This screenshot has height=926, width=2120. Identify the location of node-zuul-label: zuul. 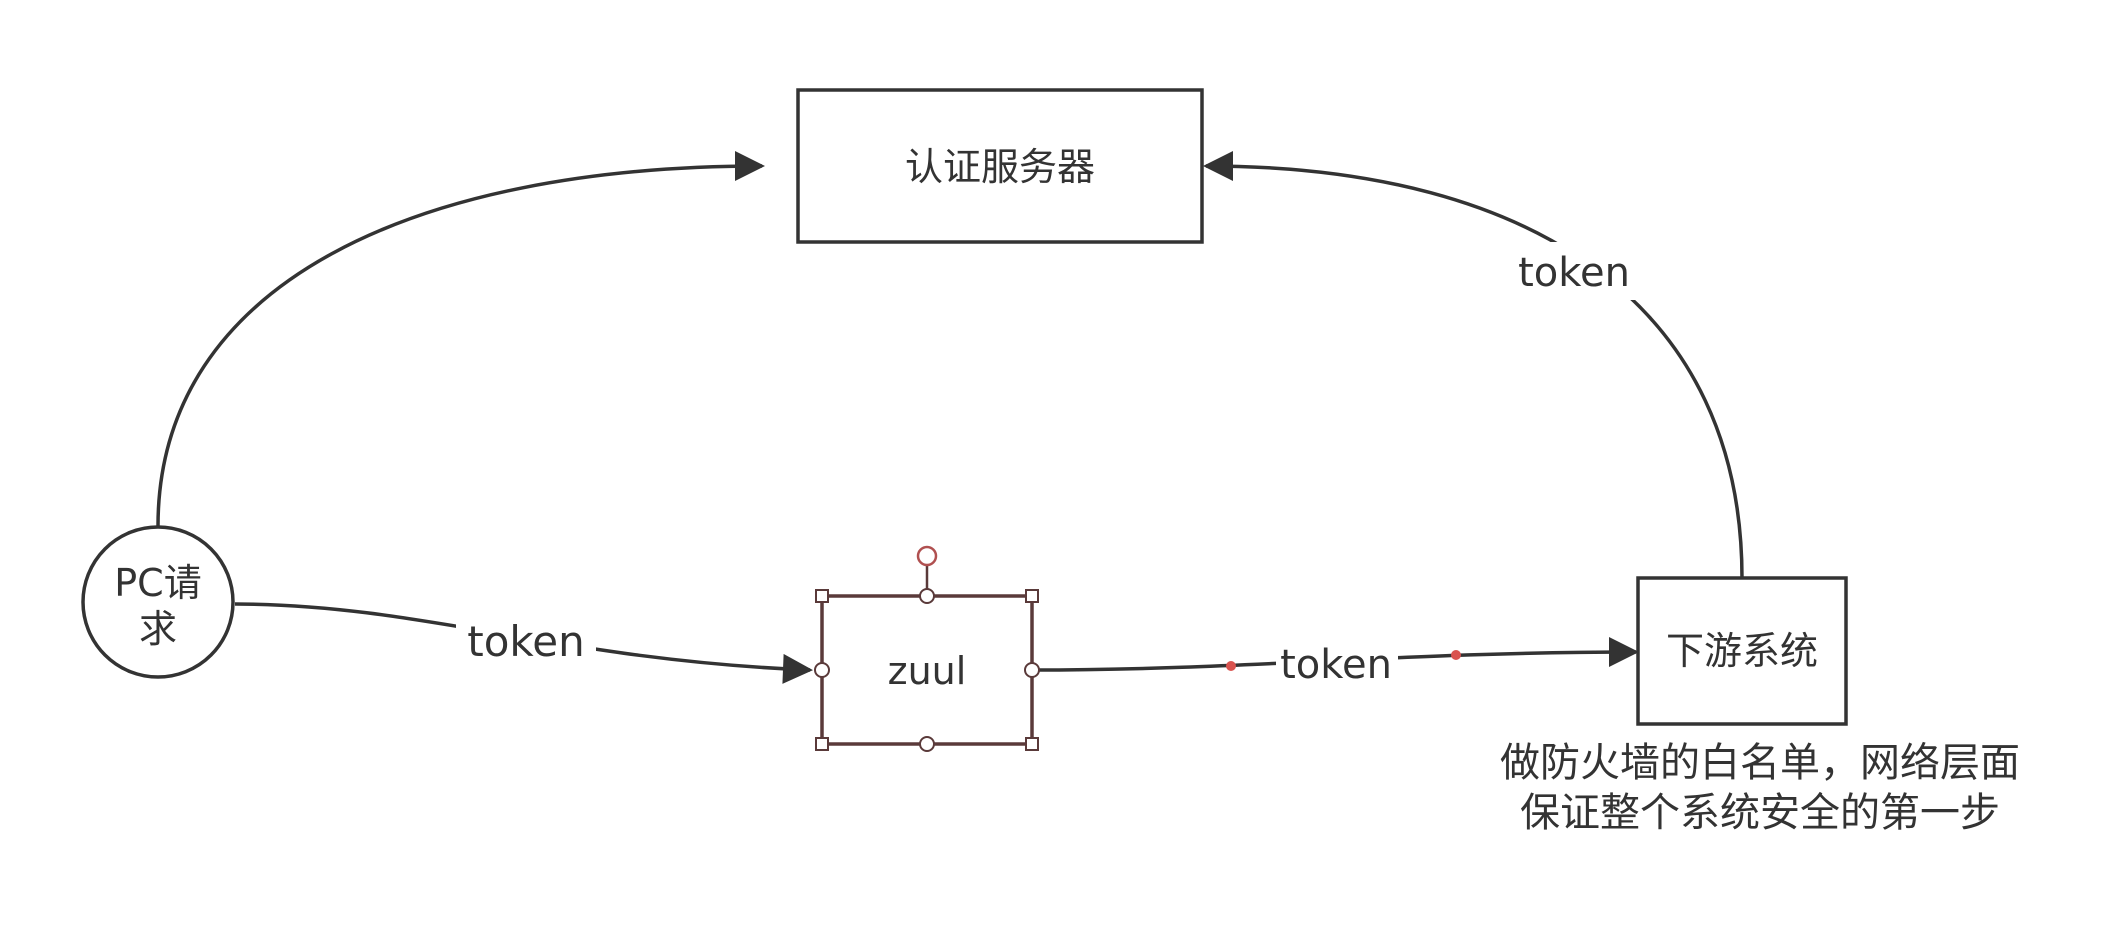
(927, 671).